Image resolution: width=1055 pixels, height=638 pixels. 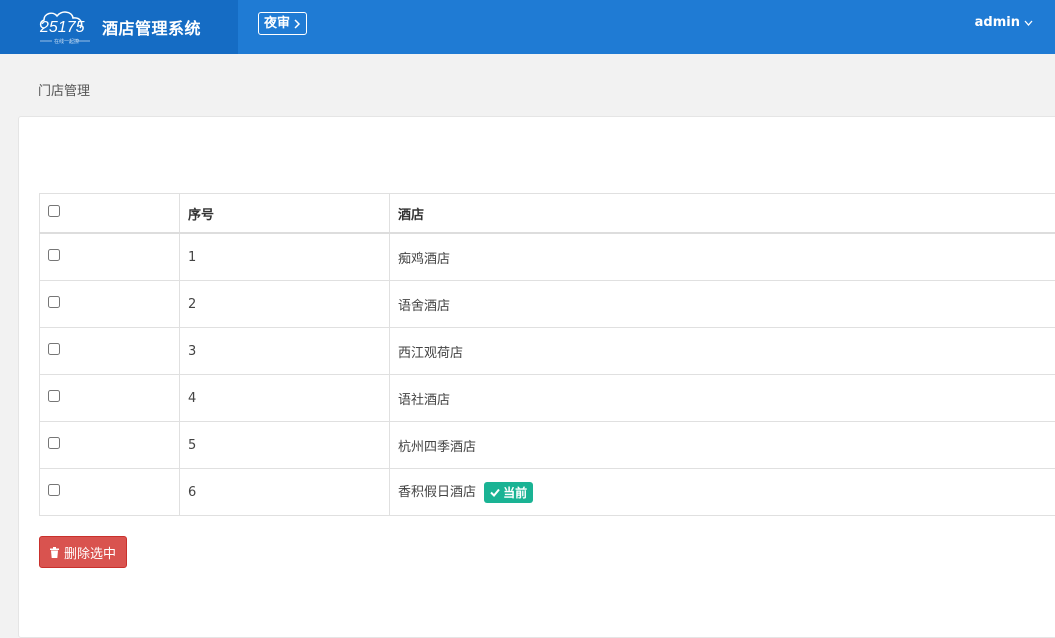 I want to click on delete-selected-button: 删除选中, so click(x=83, y=552).